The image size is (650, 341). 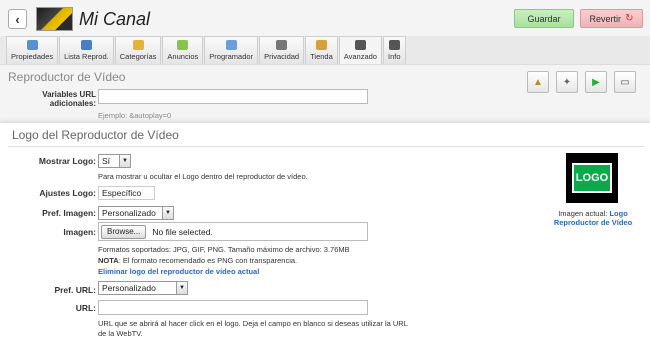 I want to click on tab-label: Anuncios, so click(x=183, y=56).